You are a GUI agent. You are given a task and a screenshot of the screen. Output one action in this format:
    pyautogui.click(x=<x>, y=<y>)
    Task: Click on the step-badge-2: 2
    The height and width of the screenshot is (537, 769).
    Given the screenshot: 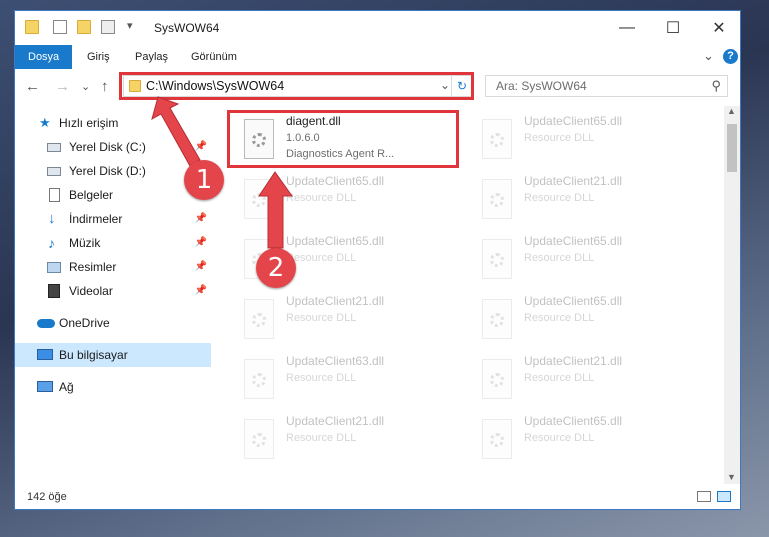 What is the action you would take?
    pyautogui.click(x=276, y=268)
    